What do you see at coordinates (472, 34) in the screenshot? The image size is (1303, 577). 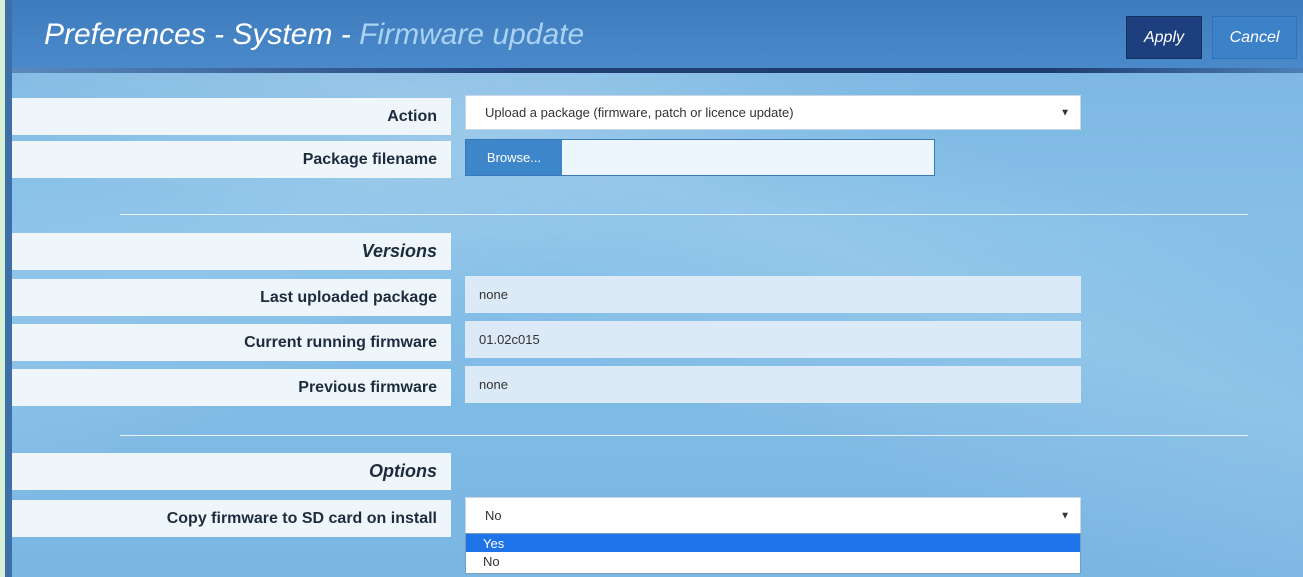 I see `page-title-sub: Firmware update` at bounding box center [472, 34].